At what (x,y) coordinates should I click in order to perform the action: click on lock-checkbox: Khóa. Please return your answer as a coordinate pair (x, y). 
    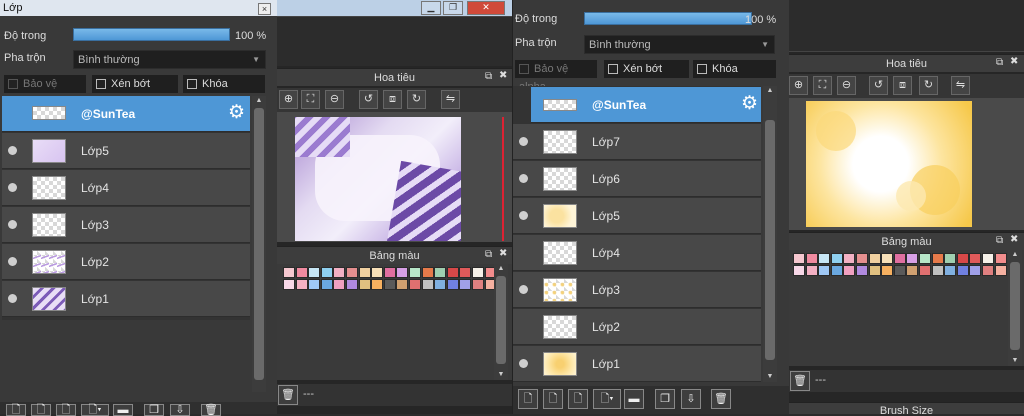
    Looking at the image, I should click on (734, 69).